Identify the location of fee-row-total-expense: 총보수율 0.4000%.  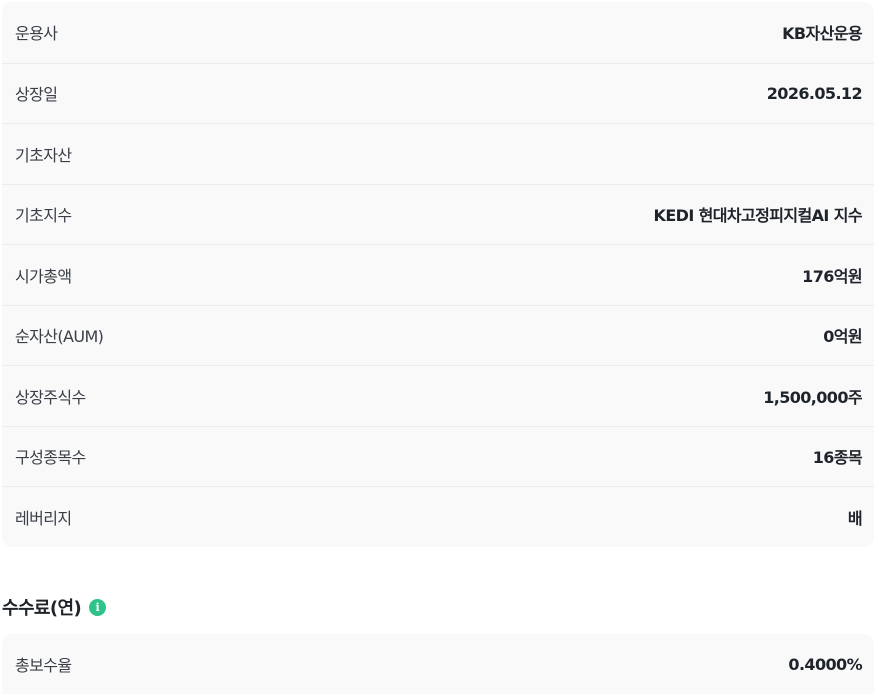
(438, 664).